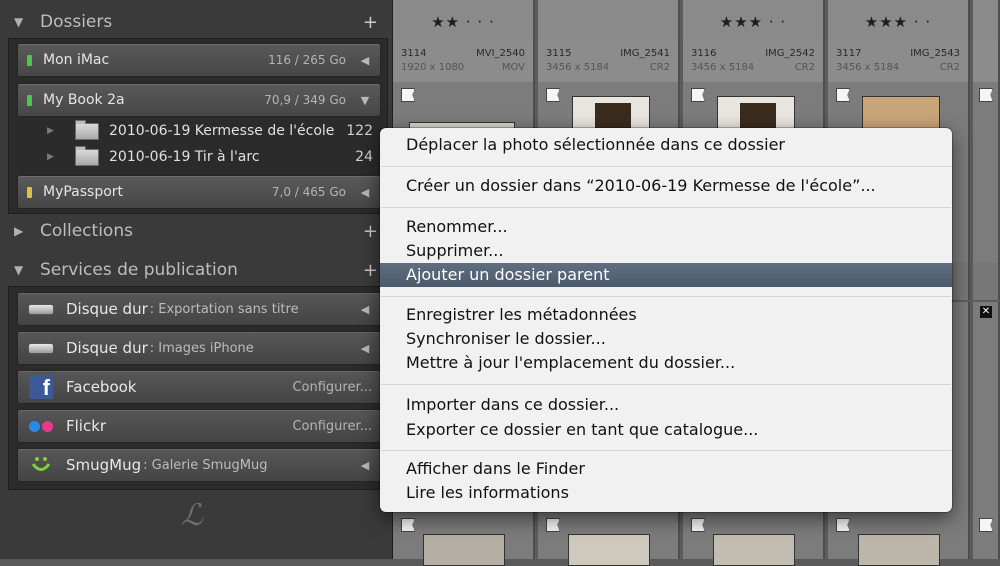 The width and height of the screenshot is (1000, 566). What do you see at coordinates (986, 312) in the screenshot?
I see `close-icon: ✕` at bounding box center [986, 312].